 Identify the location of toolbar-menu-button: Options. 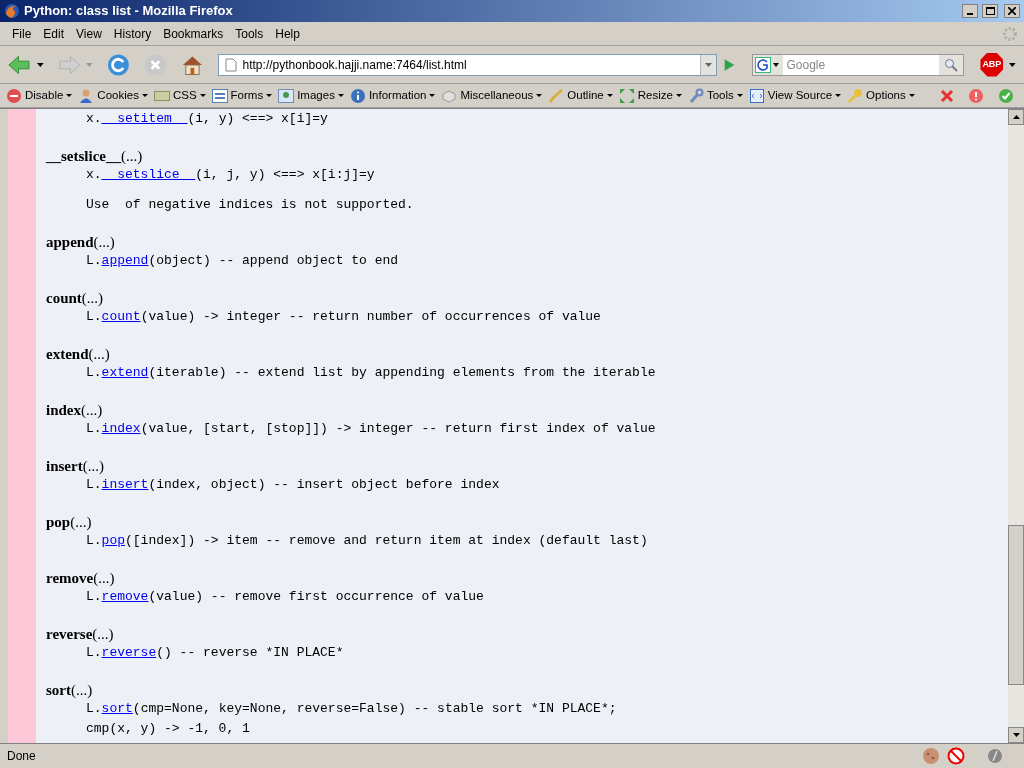
(881, 95).